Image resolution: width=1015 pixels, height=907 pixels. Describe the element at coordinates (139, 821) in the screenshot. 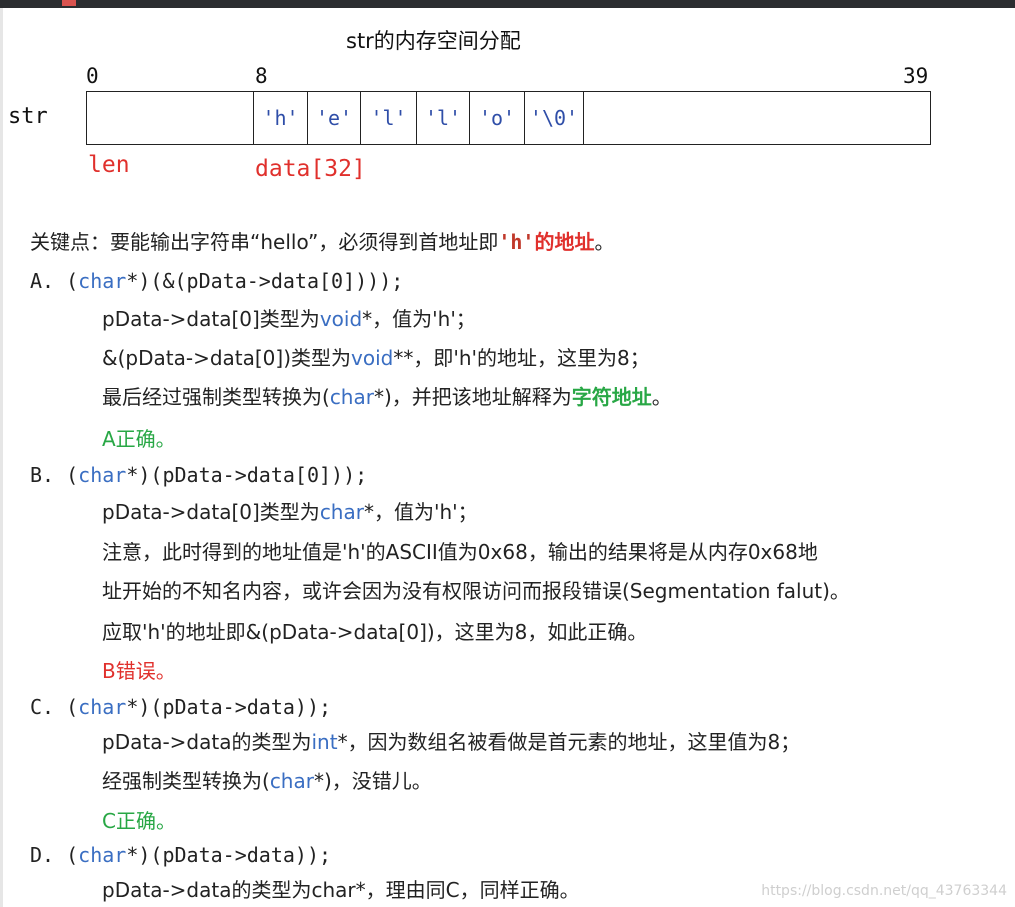

I see `option-c-verdict: C正确。` at that location.